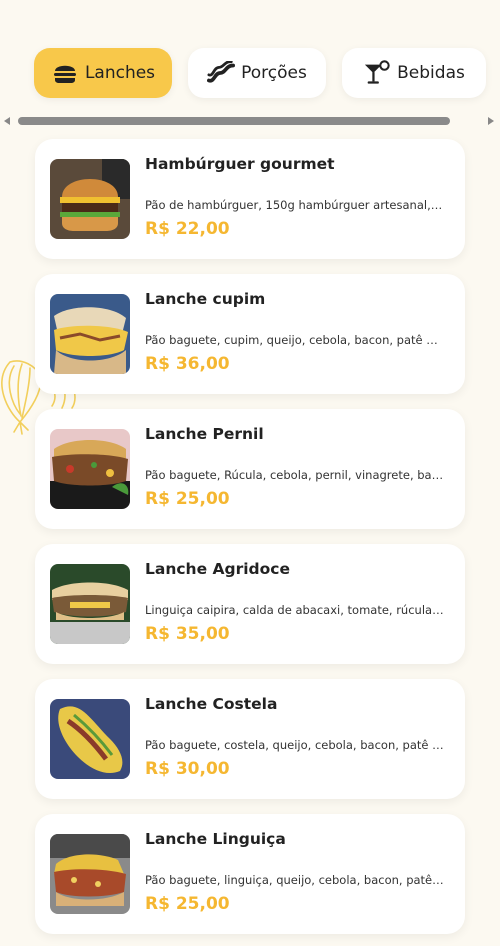 This screenshot has width=500, height=946. I want to click on tab-porcoes-label: Porções, so click(274, 73).